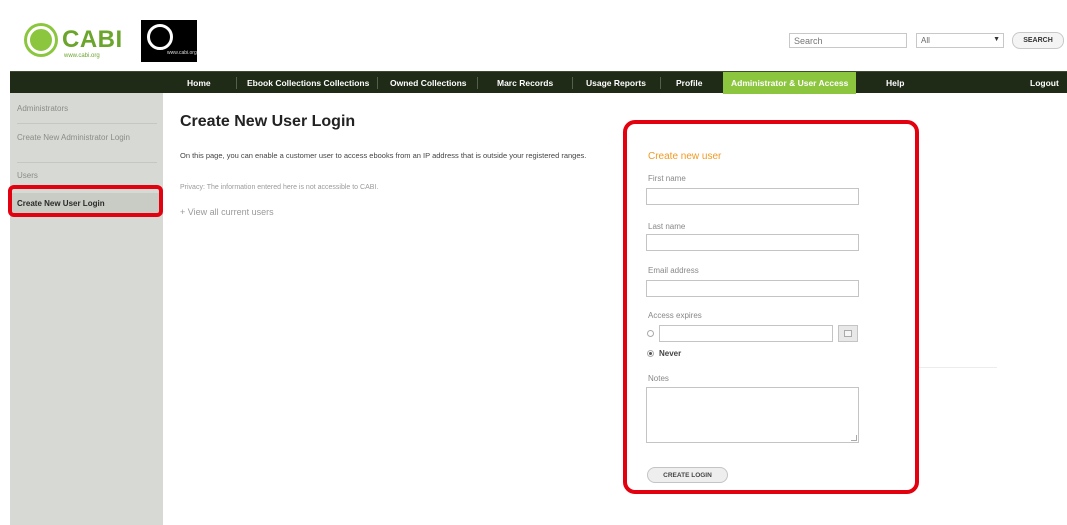 The height and width of the screenshot is (525, 1067). I want to click on cabi-secondary-logo-url: www.cabi.org, so click(182, 53).